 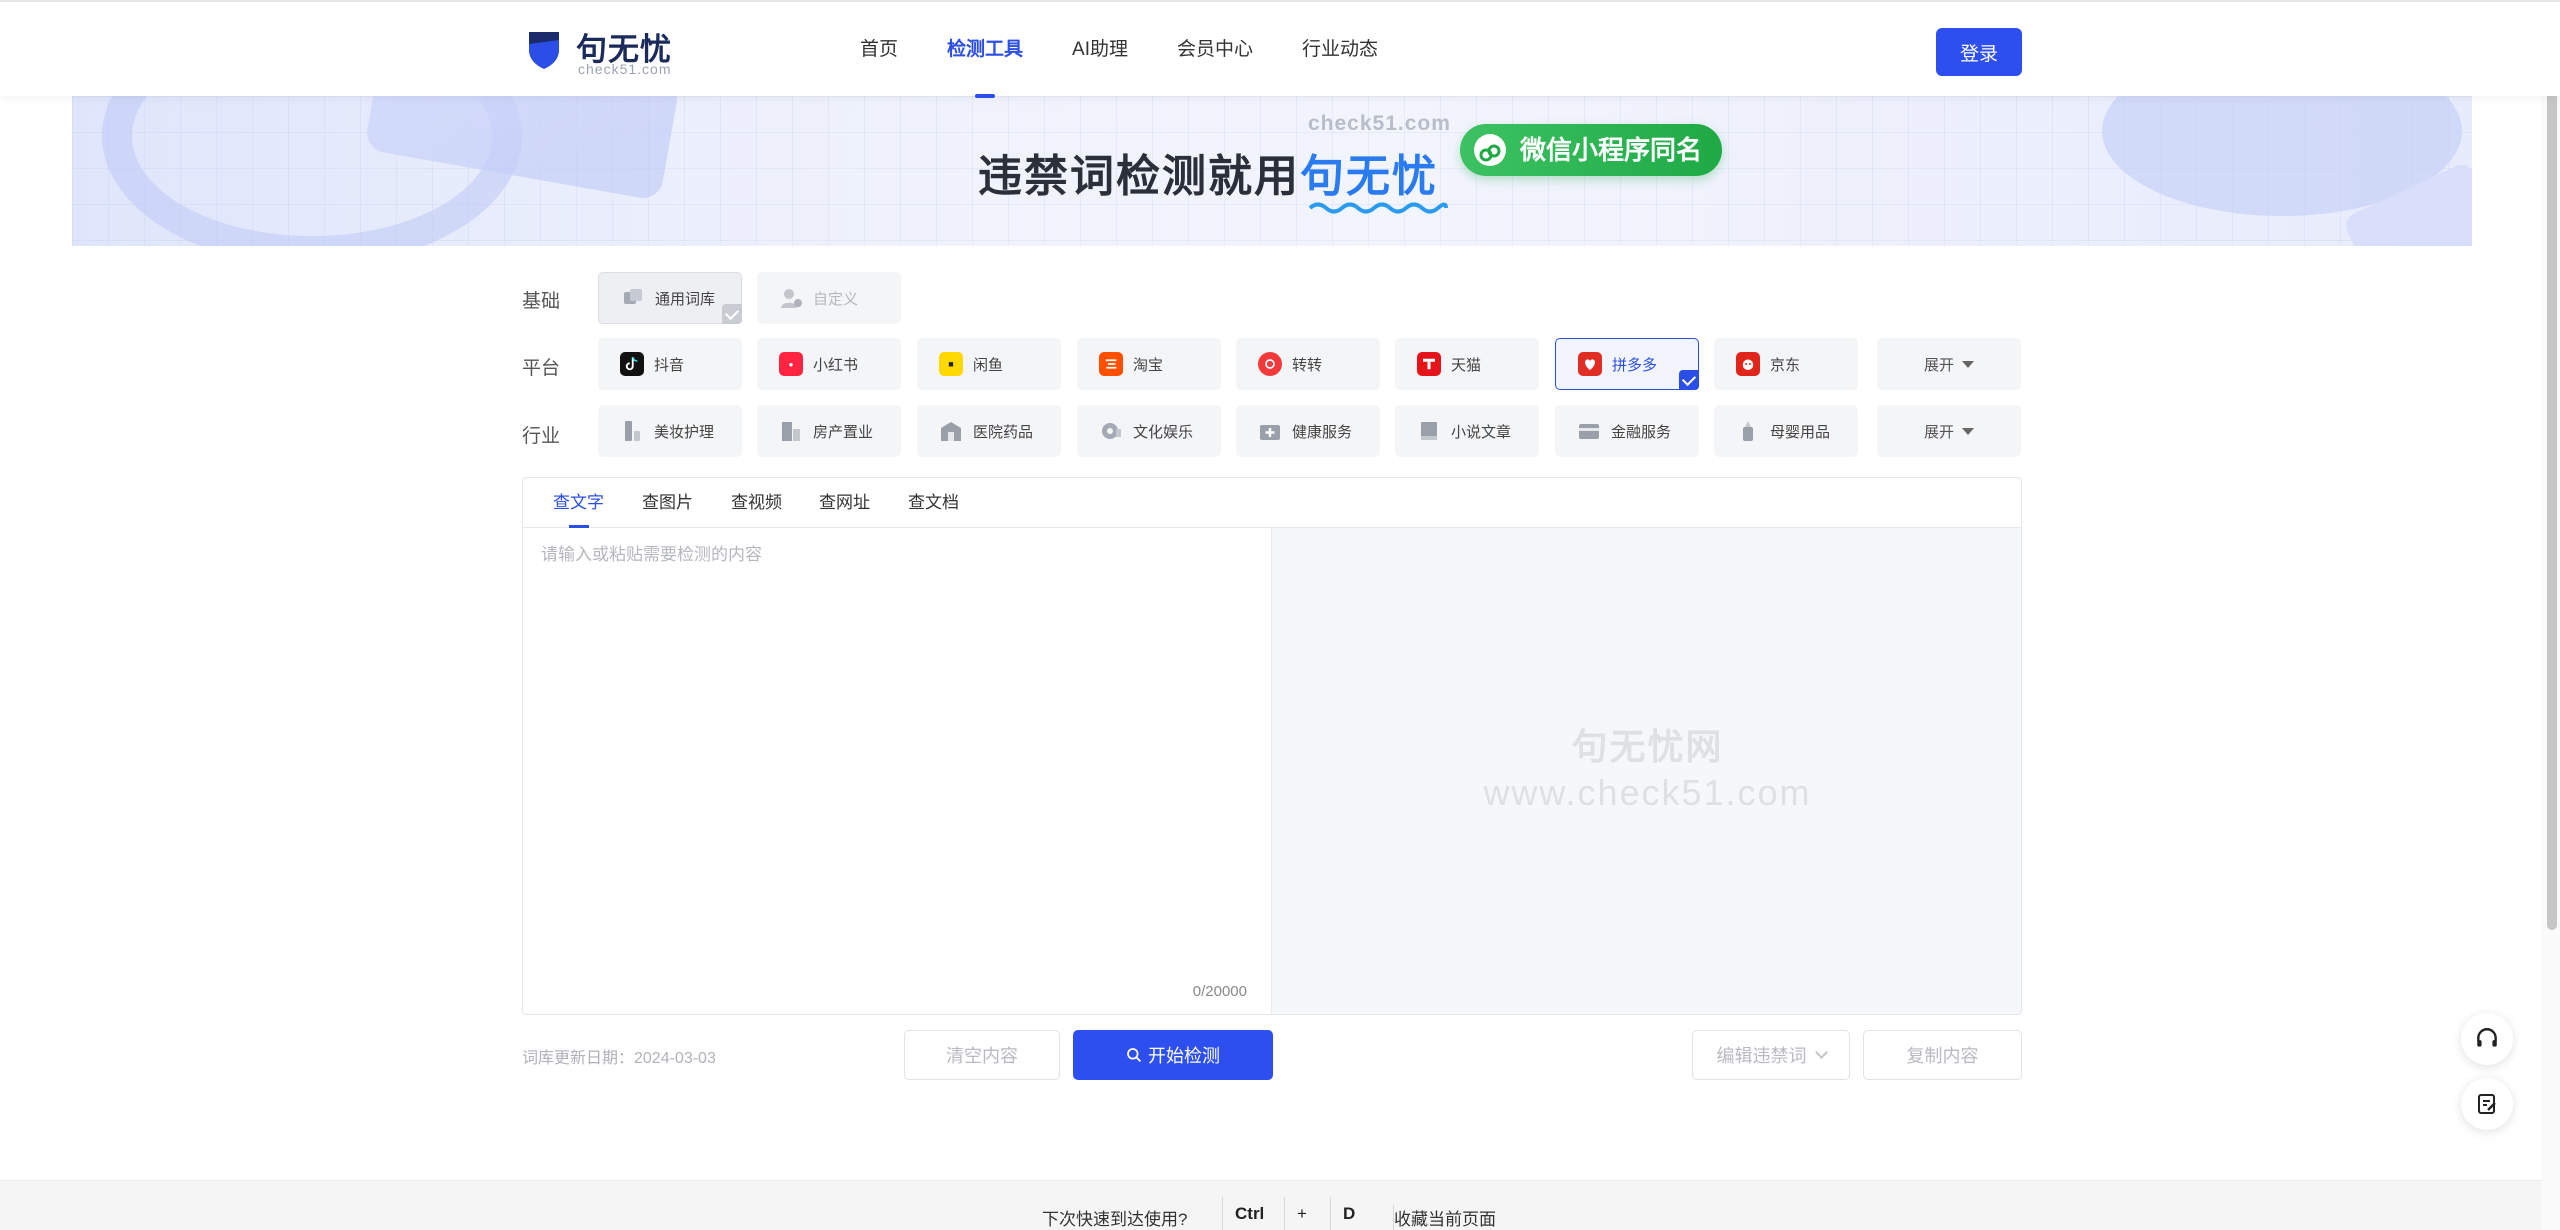 I want to click on chip-label: 房产置业, so click(x=843, y=432).